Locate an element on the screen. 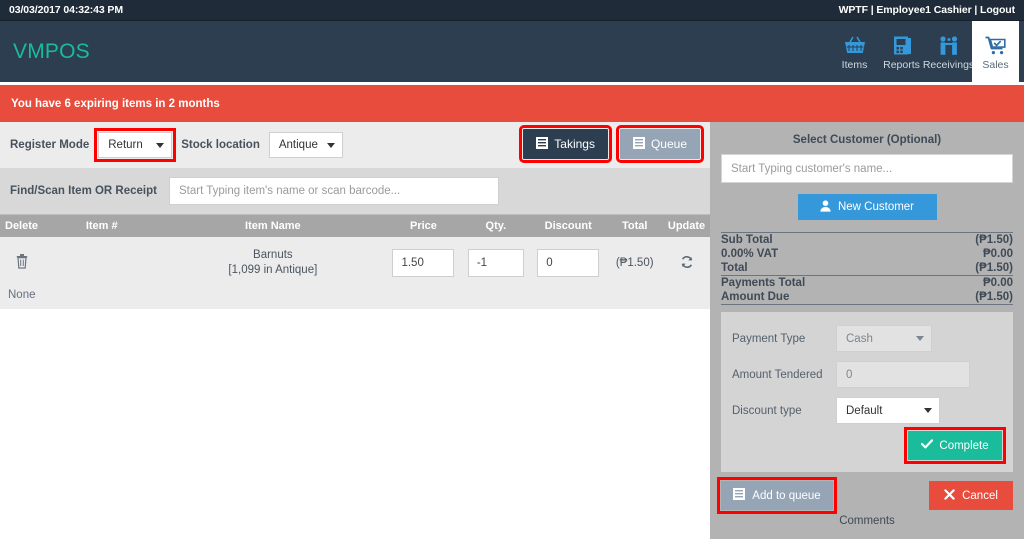 The height and width of the screenshot is (539, 1024). queue-button: Queue is located at coordinates (660, 144).